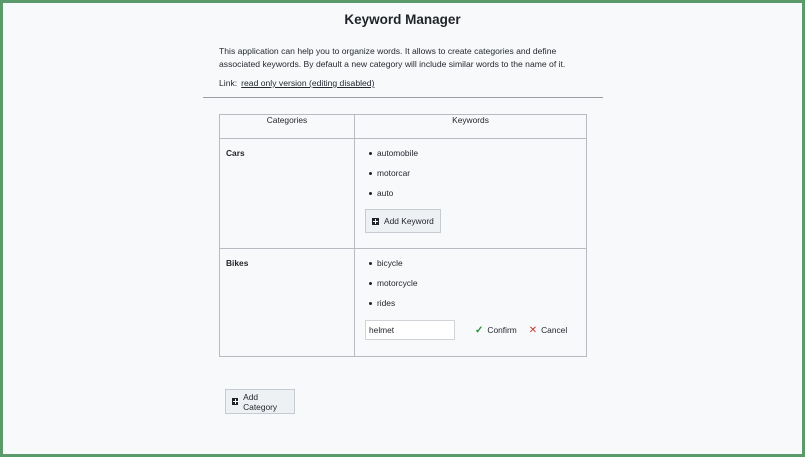  What do you see at coordinates (470, 126) in the screenshot?
I see `column-header-keywords: Keywords` at bounding box center [470, 126].